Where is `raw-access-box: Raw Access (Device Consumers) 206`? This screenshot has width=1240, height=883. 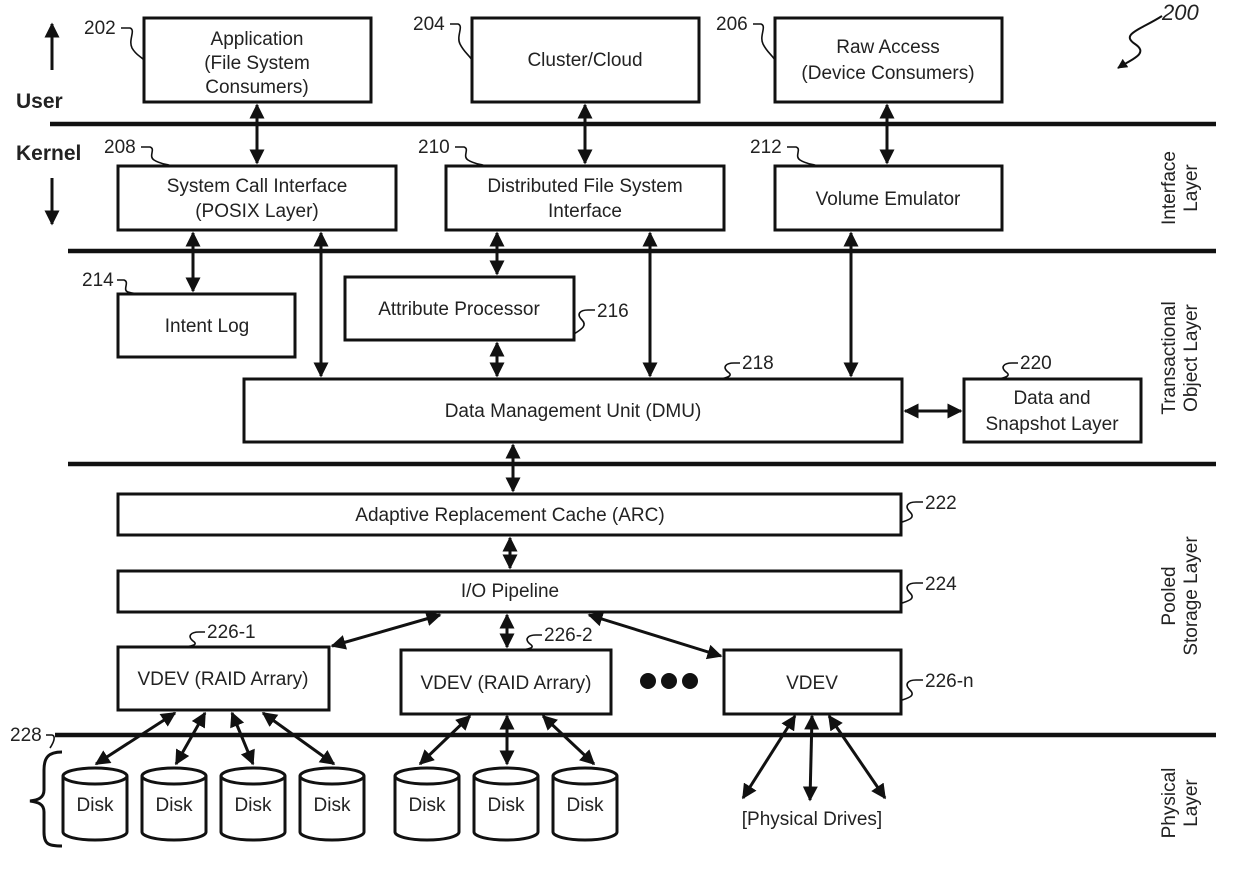
raw-access-box: Raw Access (Device Consumers) 206 is located at coordinates (860, 59).